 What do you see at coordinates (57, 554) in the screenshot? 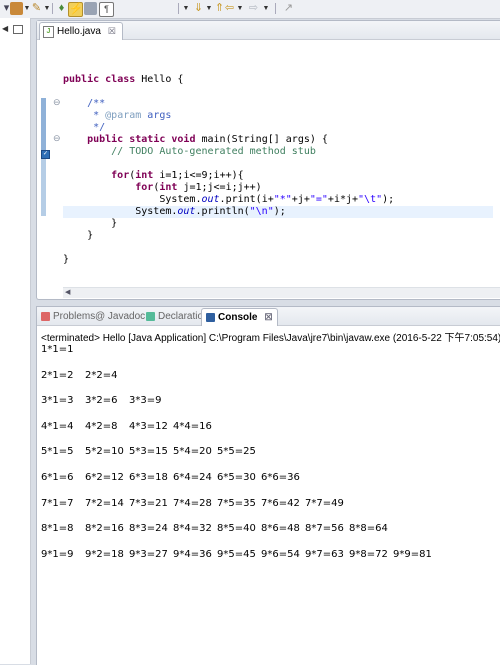
I see `output-cell: 9*1=9` at bounding box center [57, 554].